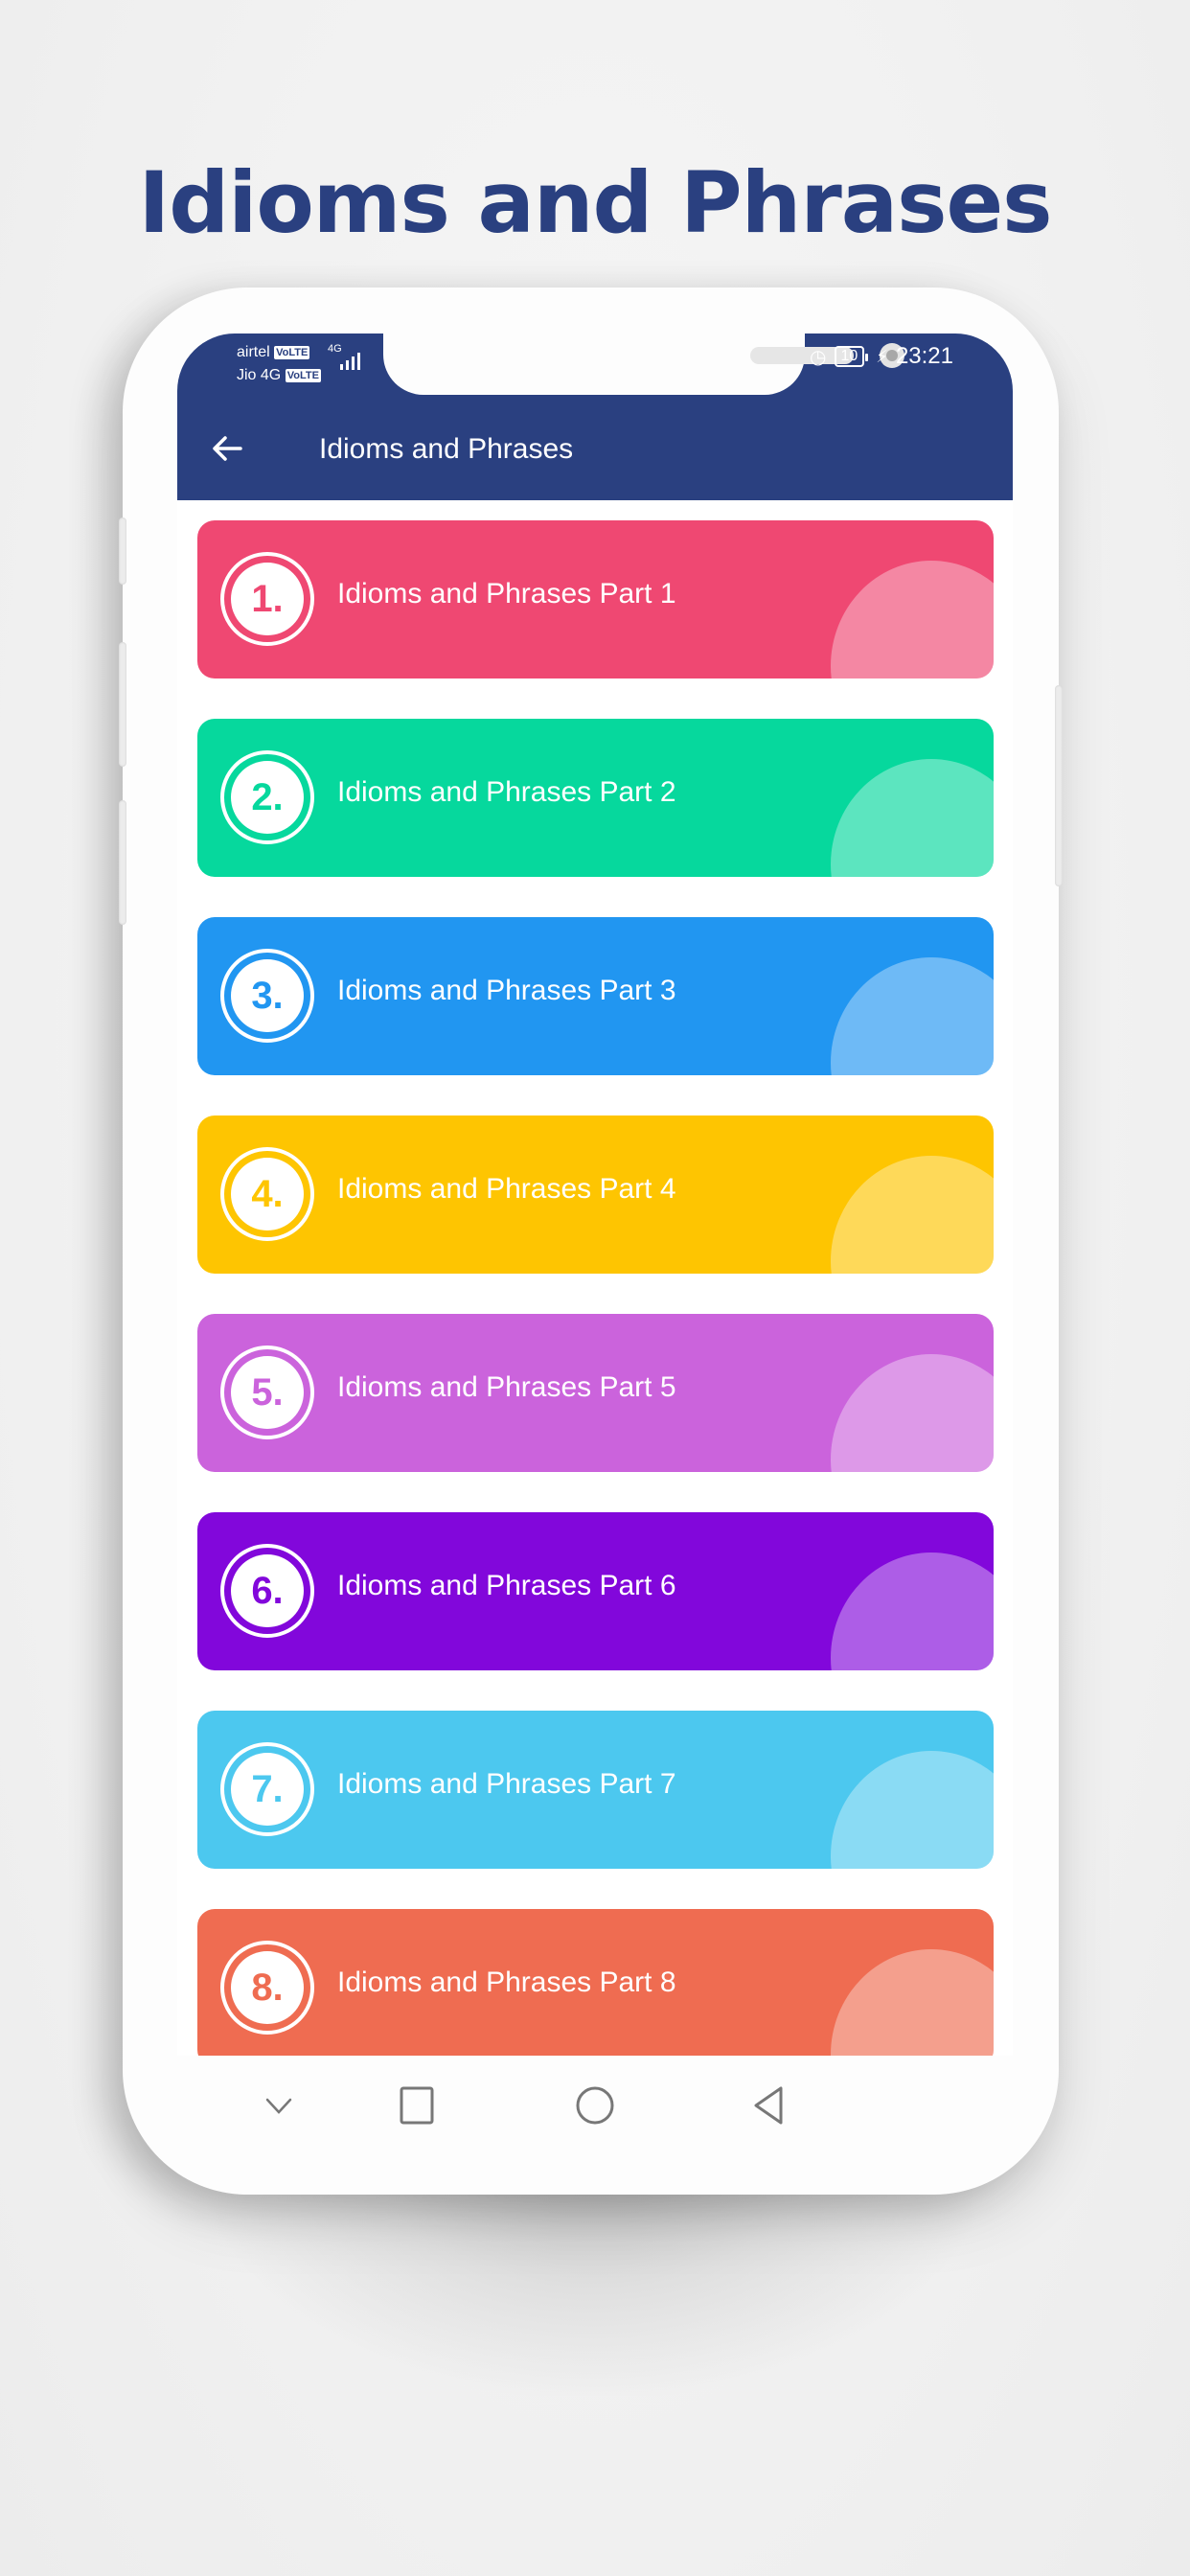  Describe the element at coordinates (507, 1189) in the screenshot. I see `item-label: Idioms and Phrases Part 4` at that location.